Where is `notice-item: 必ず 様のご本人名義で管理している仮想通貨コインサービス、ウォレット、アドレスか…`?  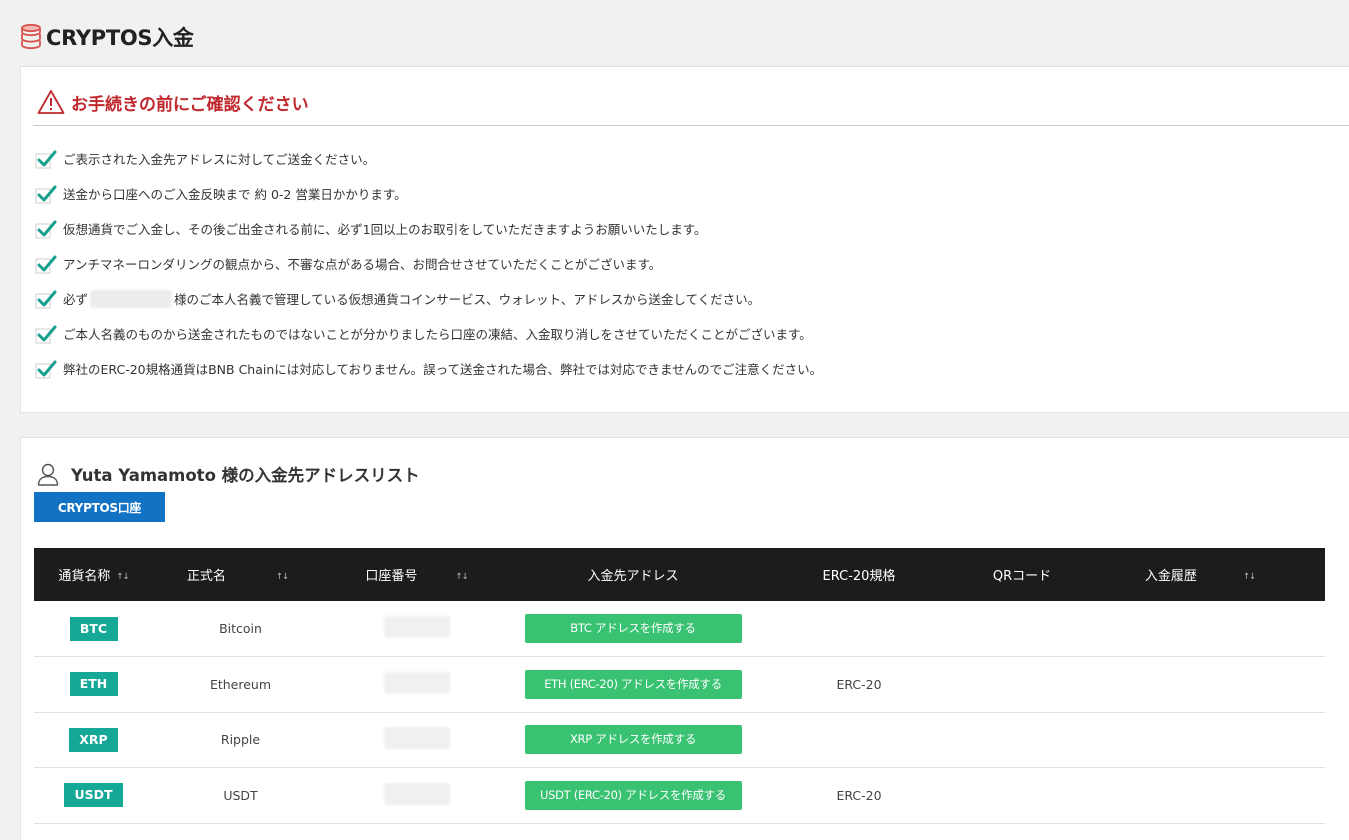 notice-item: 必ず 様のご本人名義で管理している仮想通貨コインサービス、ウォレット、アドレスか… is located at coordinates (428, 298).